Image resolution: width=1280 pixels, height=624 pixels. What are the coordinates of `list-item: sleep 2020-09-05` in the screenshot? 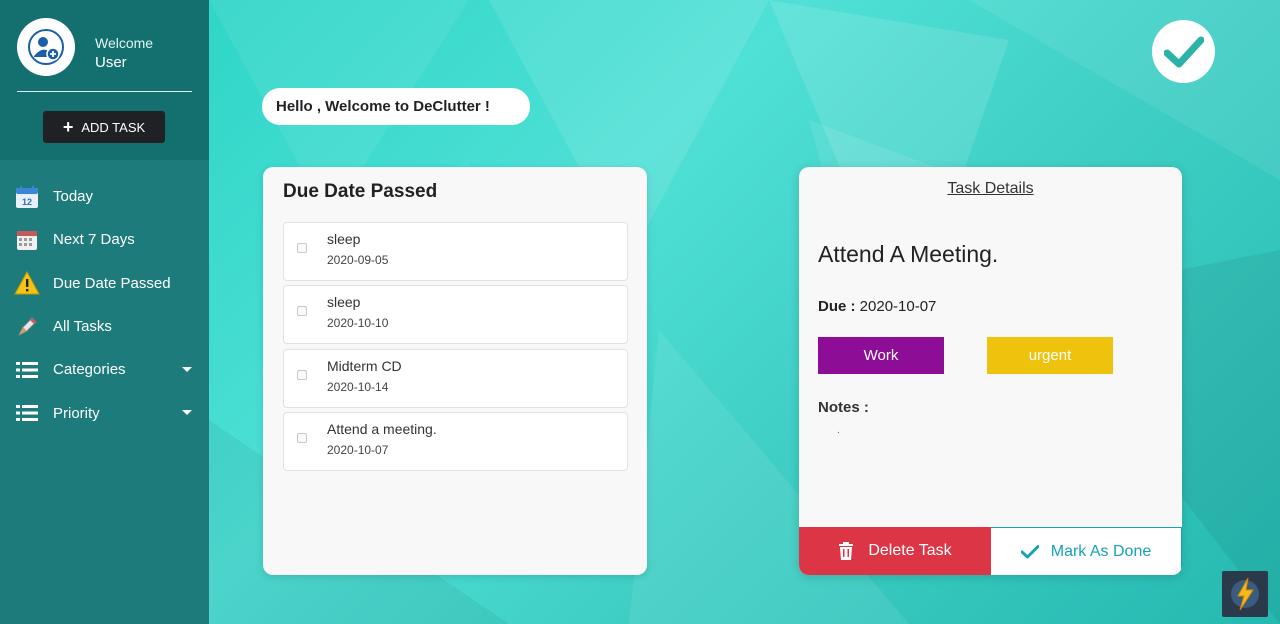 It's located at (455, 251).